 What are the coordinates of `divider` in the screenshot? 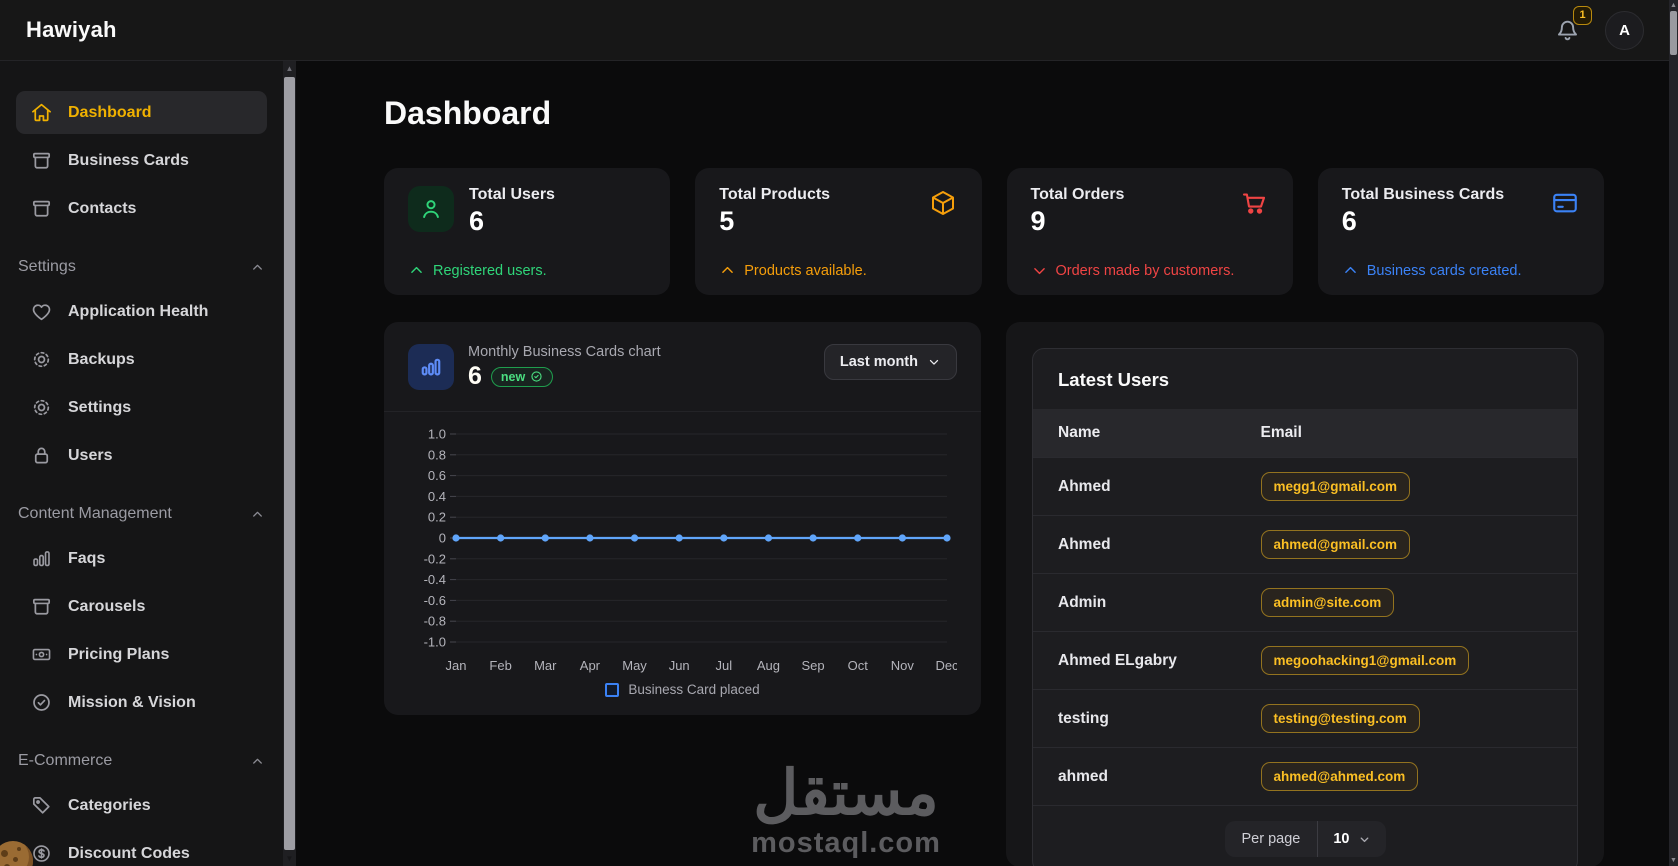 It's located at (682, 411).